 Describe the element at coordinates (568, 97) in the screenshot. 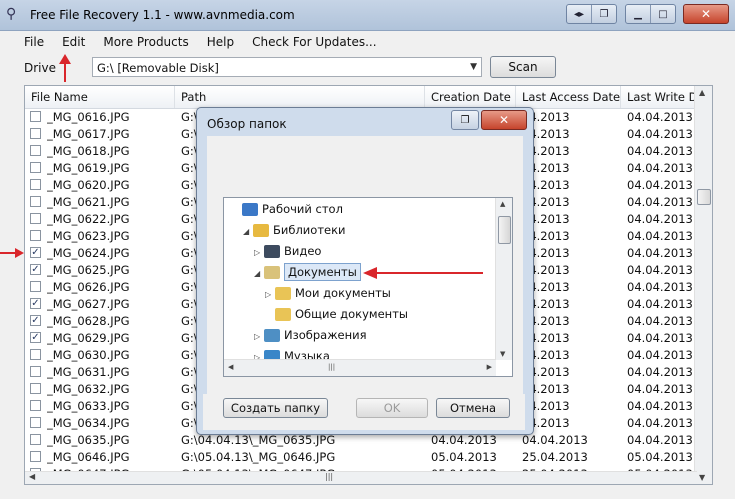

I see `column-last-access-date: Last Access Date` at that location.